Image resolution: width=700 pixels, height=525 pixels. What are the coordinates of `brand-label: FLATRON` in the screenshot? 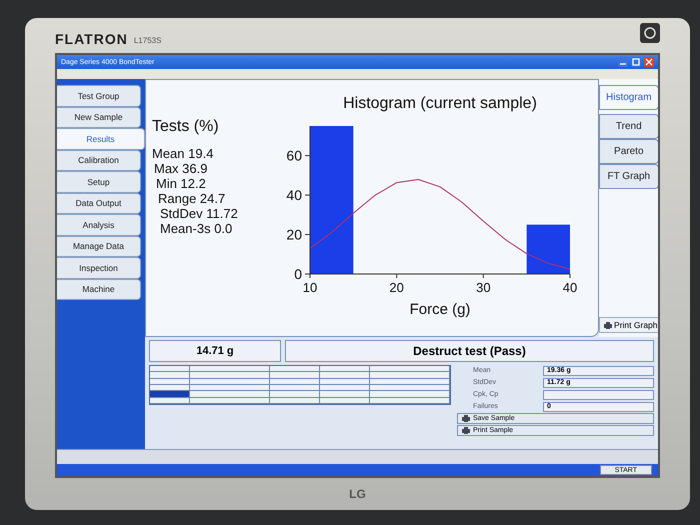 It's located at (91, 39).